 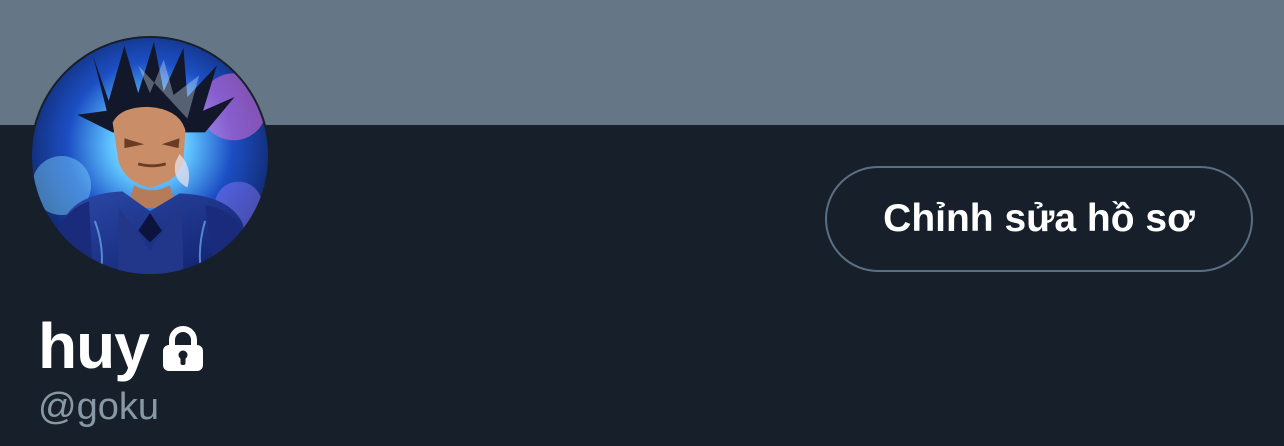 I want to click on username-handle: @goku, so click(x=98, y=407).